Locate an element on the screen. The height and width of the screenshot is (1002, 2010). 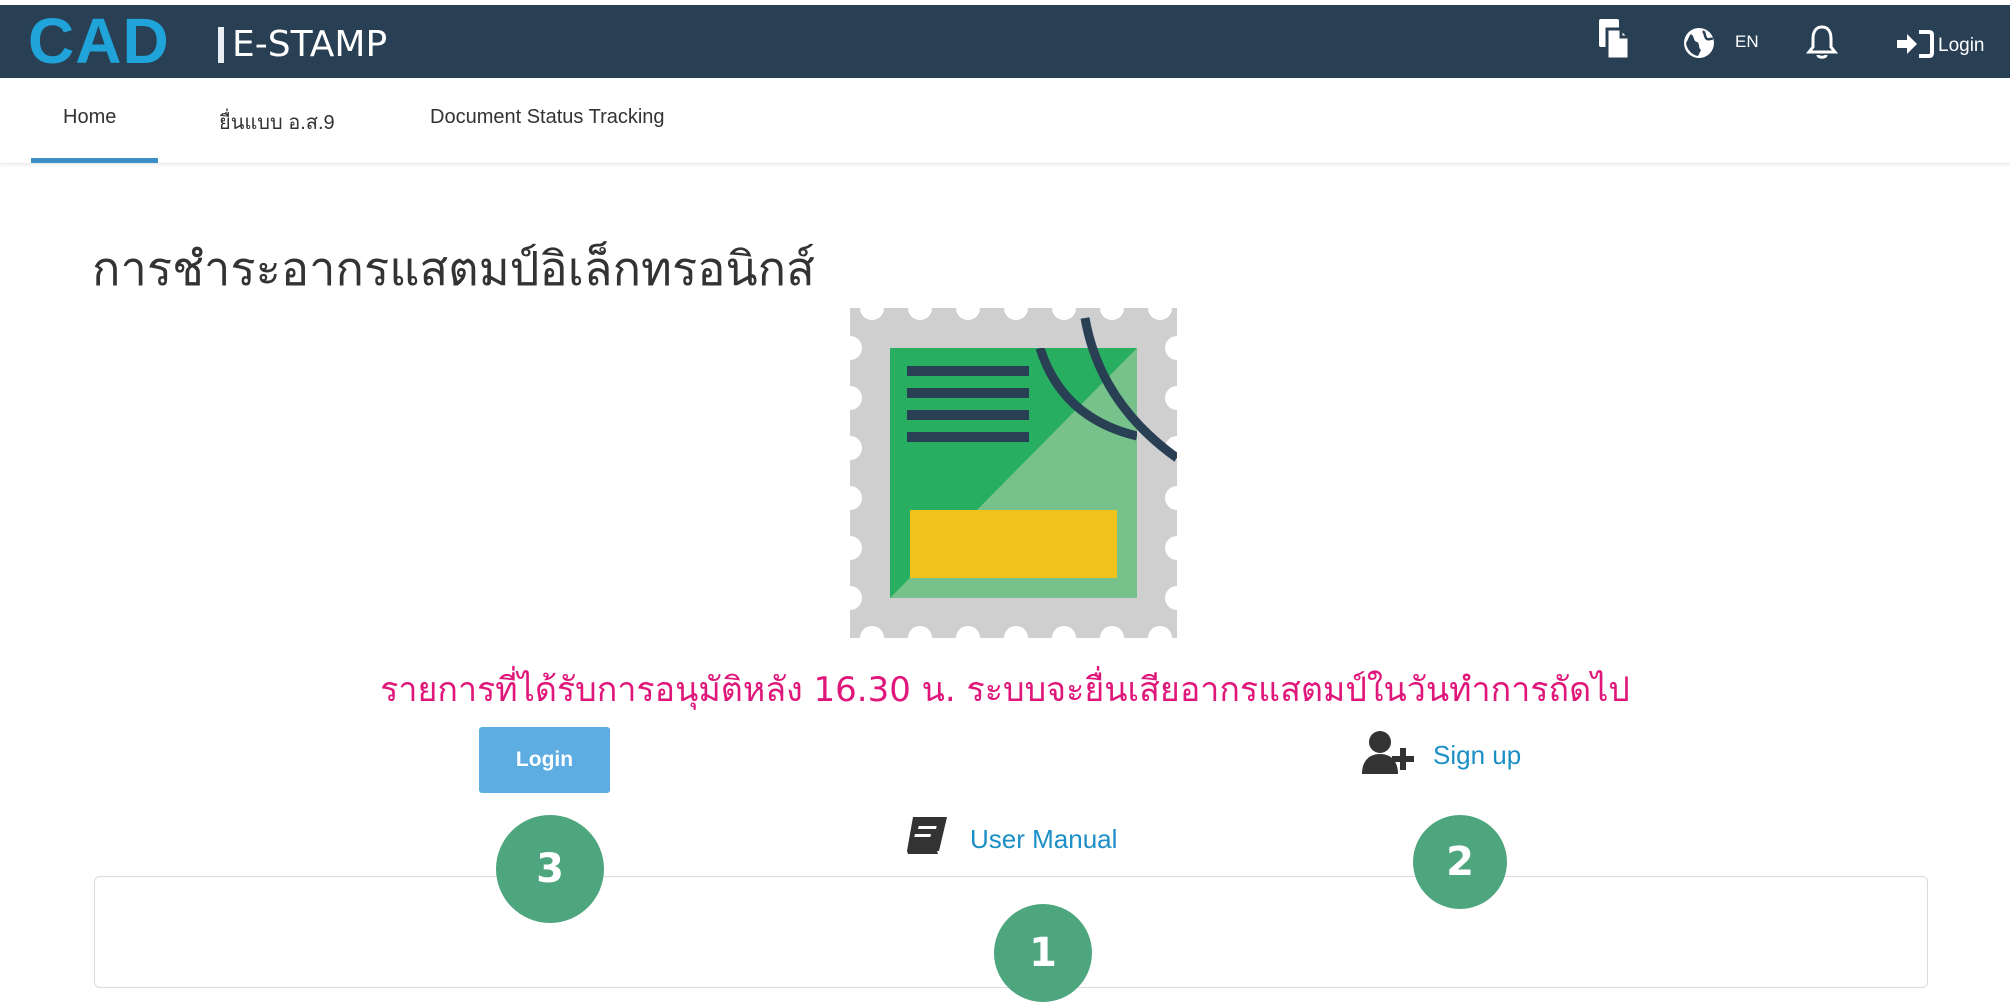
e-stamp-illustration is located at coordinates (1013, 473).